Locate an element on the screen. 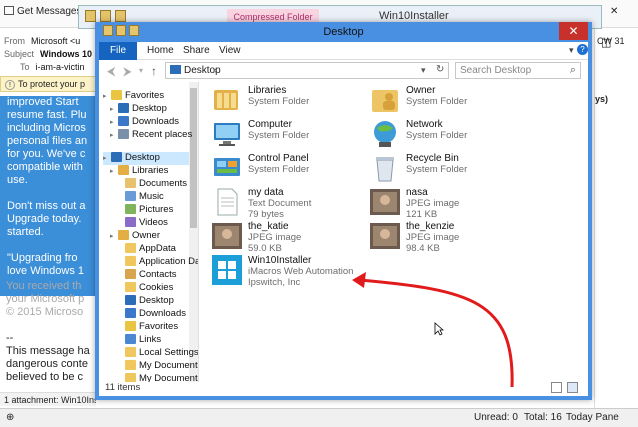 This screenshot has height=427, width=638. recycle-bin-icon is located at coordinates (385, 168).